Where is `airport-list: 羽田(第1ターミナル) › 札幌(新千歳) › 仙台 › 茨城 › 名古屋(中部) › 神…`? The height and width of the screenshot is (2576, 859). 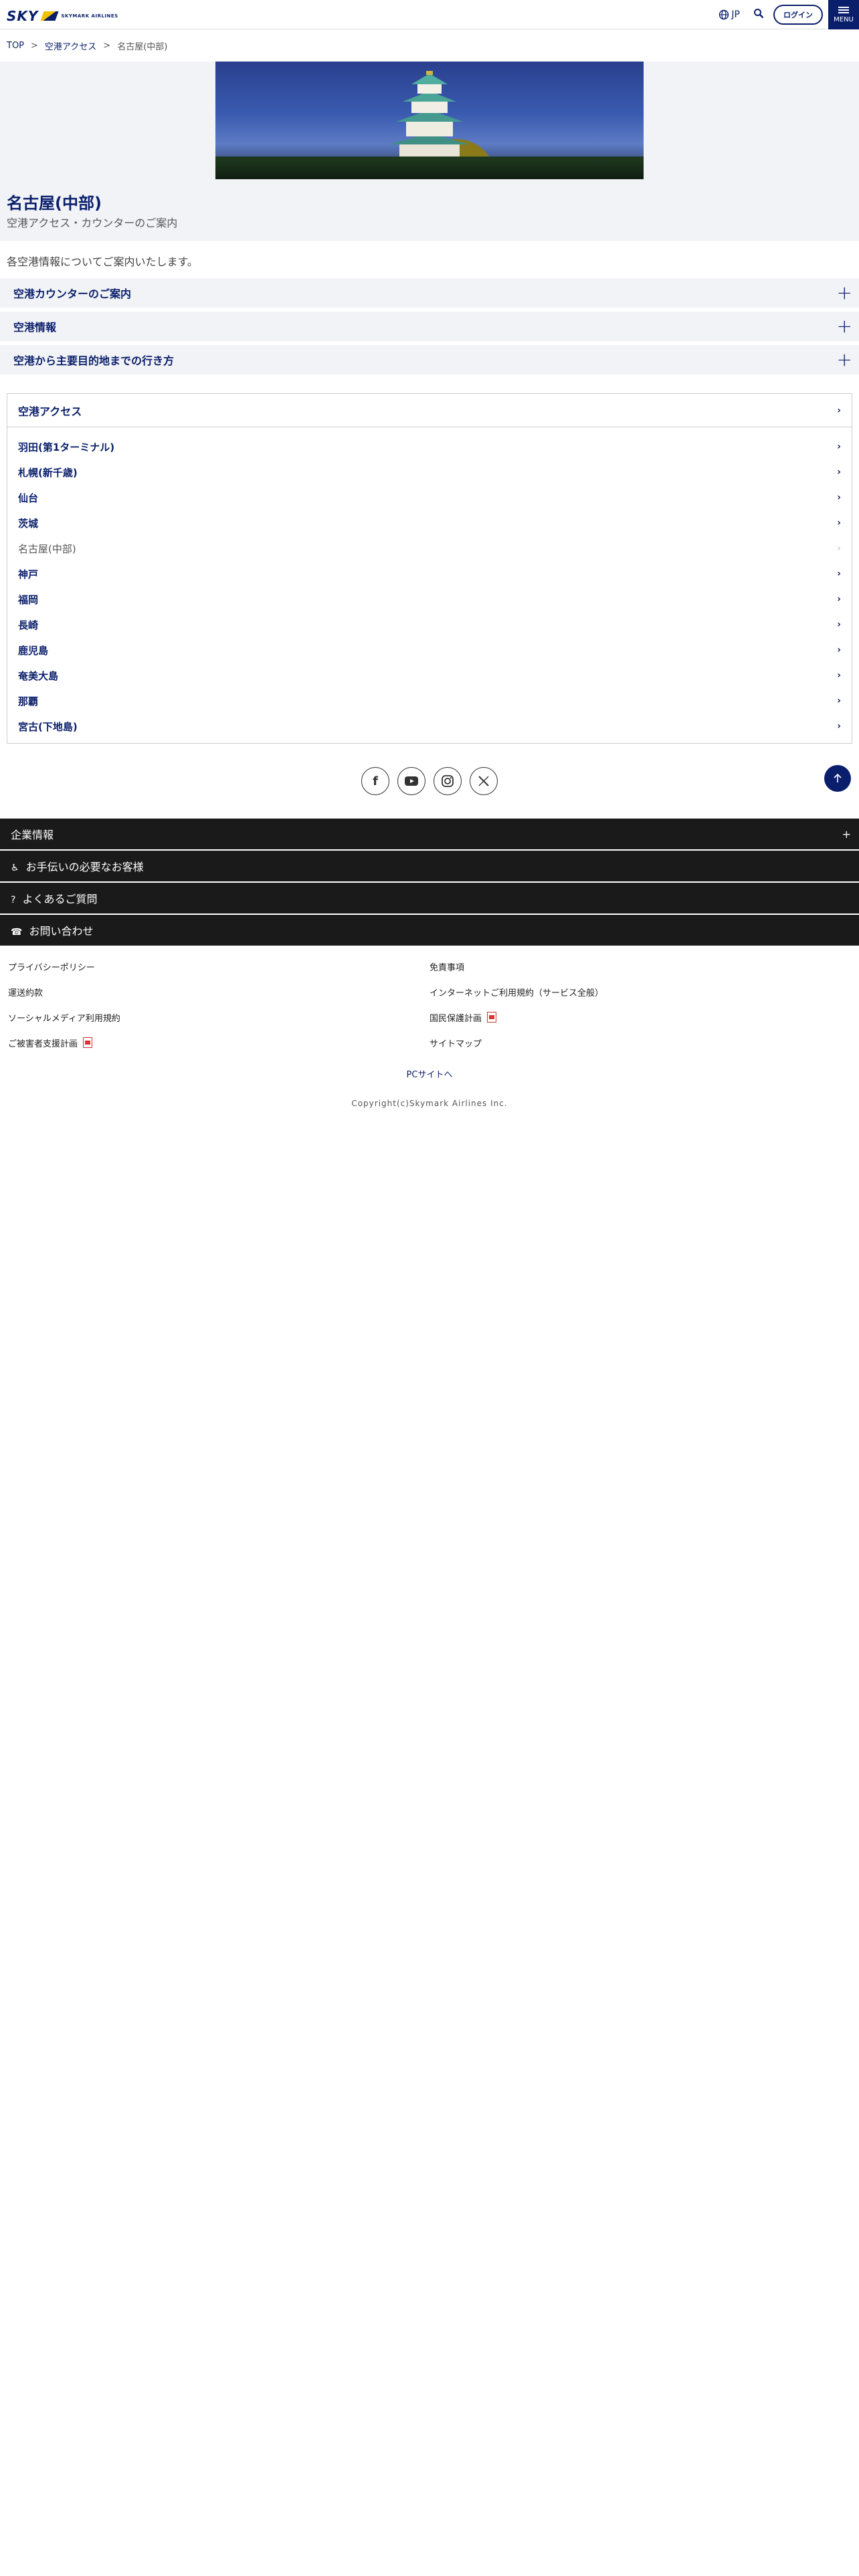
airport-list: 羽田(第1ターミナル) › 札幌(新千歳) › 仙台 › 茨城 › 名古屋(中部) › 神… is located at coordinates (429, 585).